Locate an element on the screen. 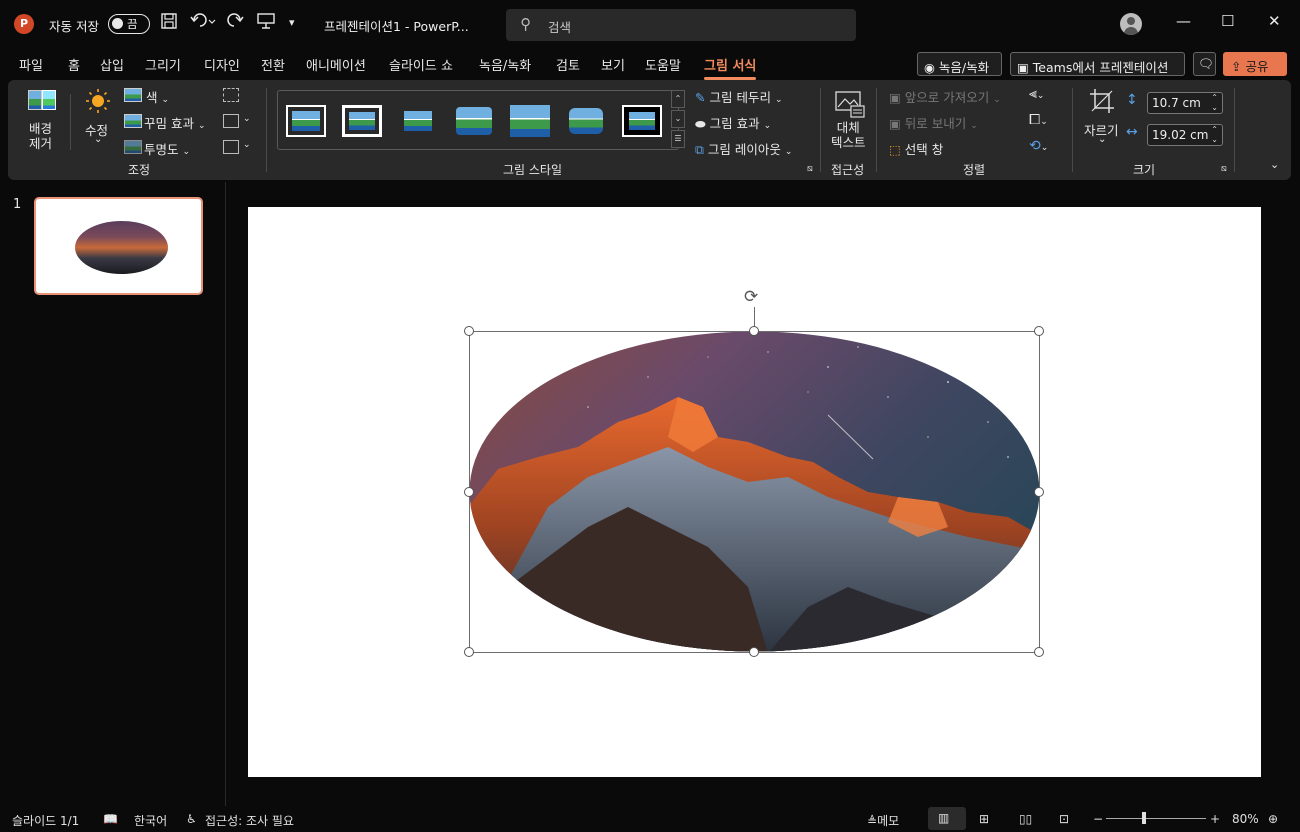  resize-handle-sw is located at coordinates (469, 652).